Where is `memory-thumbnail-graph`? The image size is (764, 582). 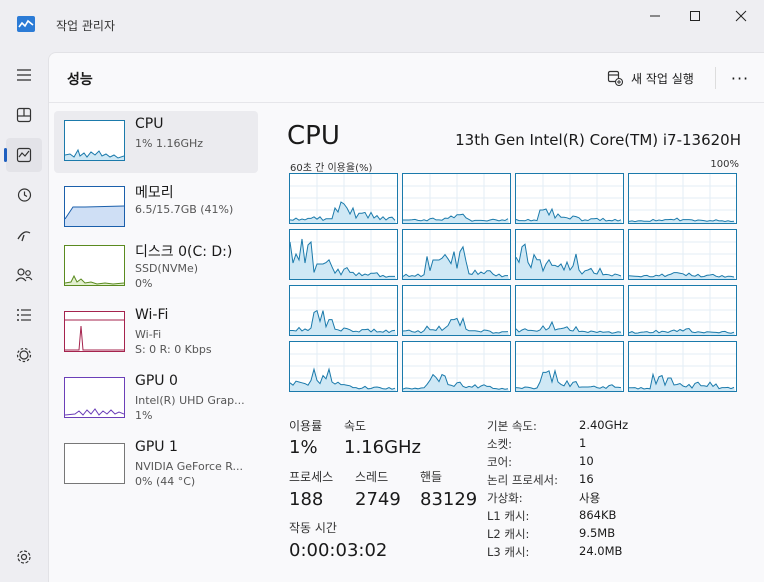 memory-thumbnail-graph is located at coordinates (94, 206).